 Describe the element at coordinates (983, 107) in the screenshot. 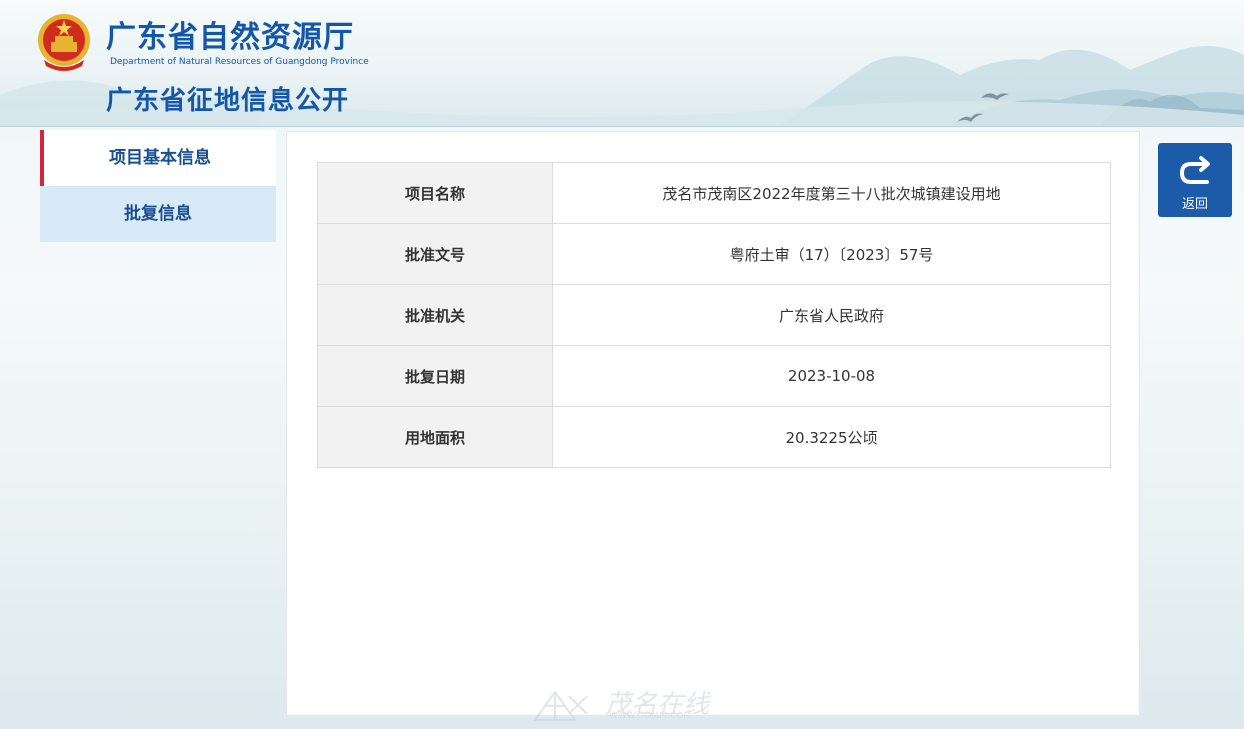

I see `birds-decoration` at that location.